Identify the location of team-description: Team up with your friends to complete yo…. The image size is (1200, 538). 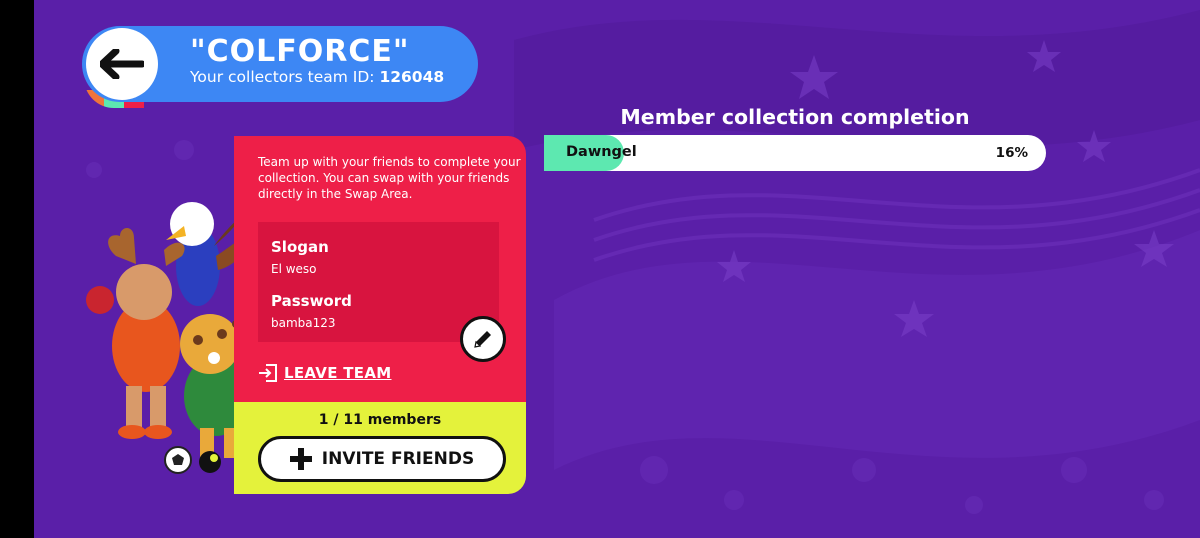
(389, 178).